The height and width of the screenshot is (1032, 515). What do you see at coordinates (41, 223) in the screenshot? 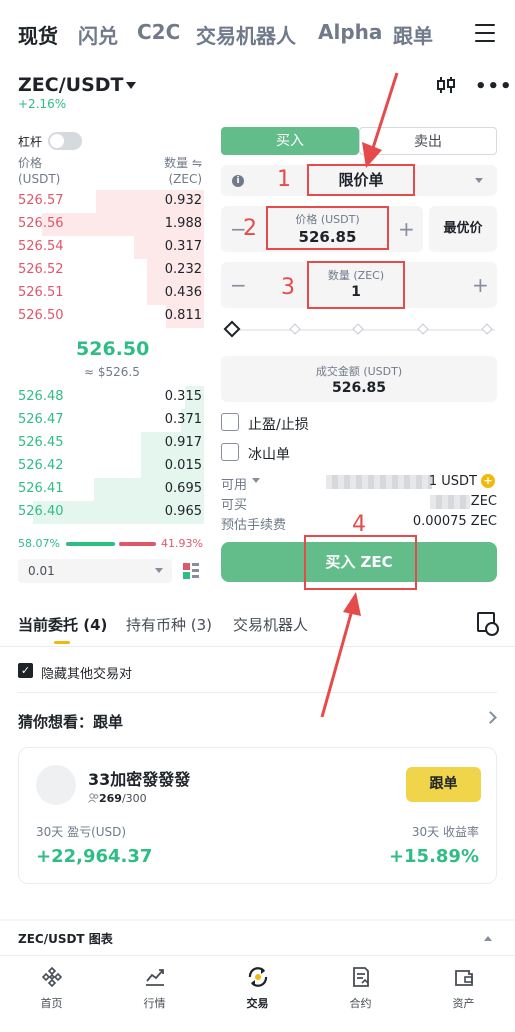
I see `ask-price: 526.56` at bounding box center [41, 223].